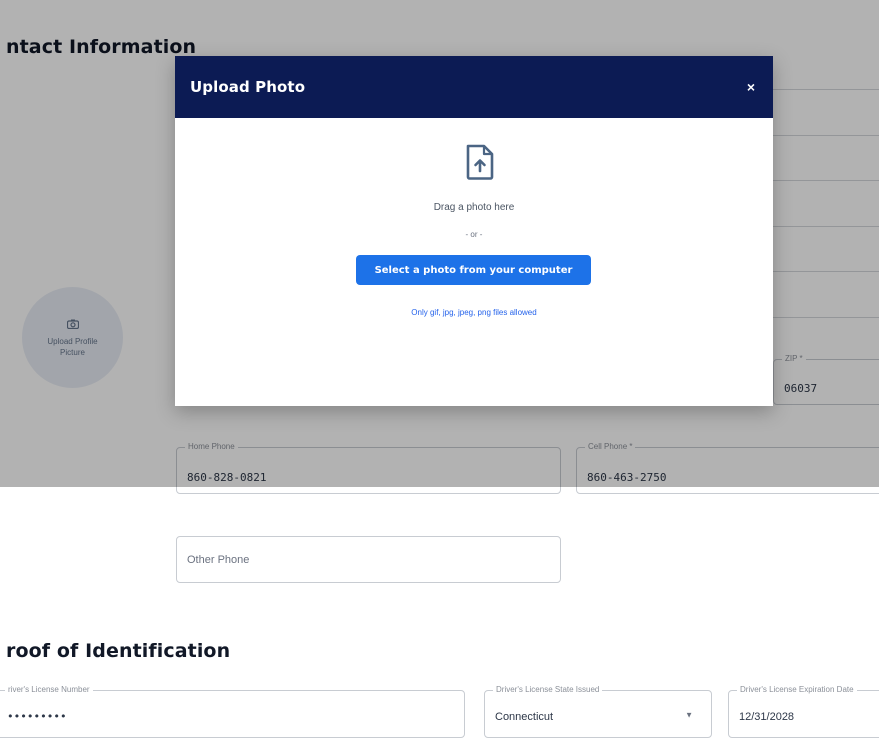  I want to click on proof-section-title: roof of Identification, so click(118, 651).